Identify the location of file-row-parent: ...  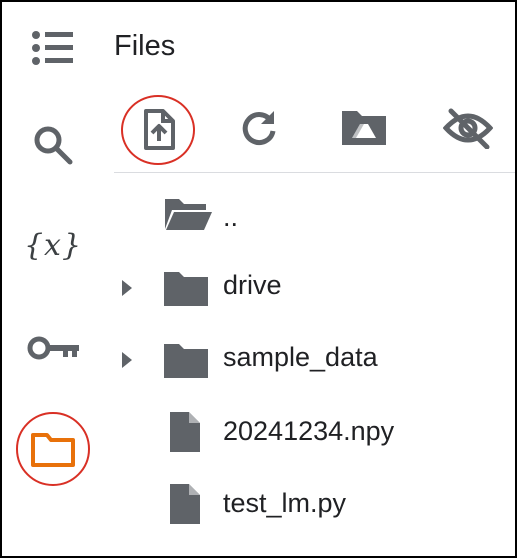
(314, 216).